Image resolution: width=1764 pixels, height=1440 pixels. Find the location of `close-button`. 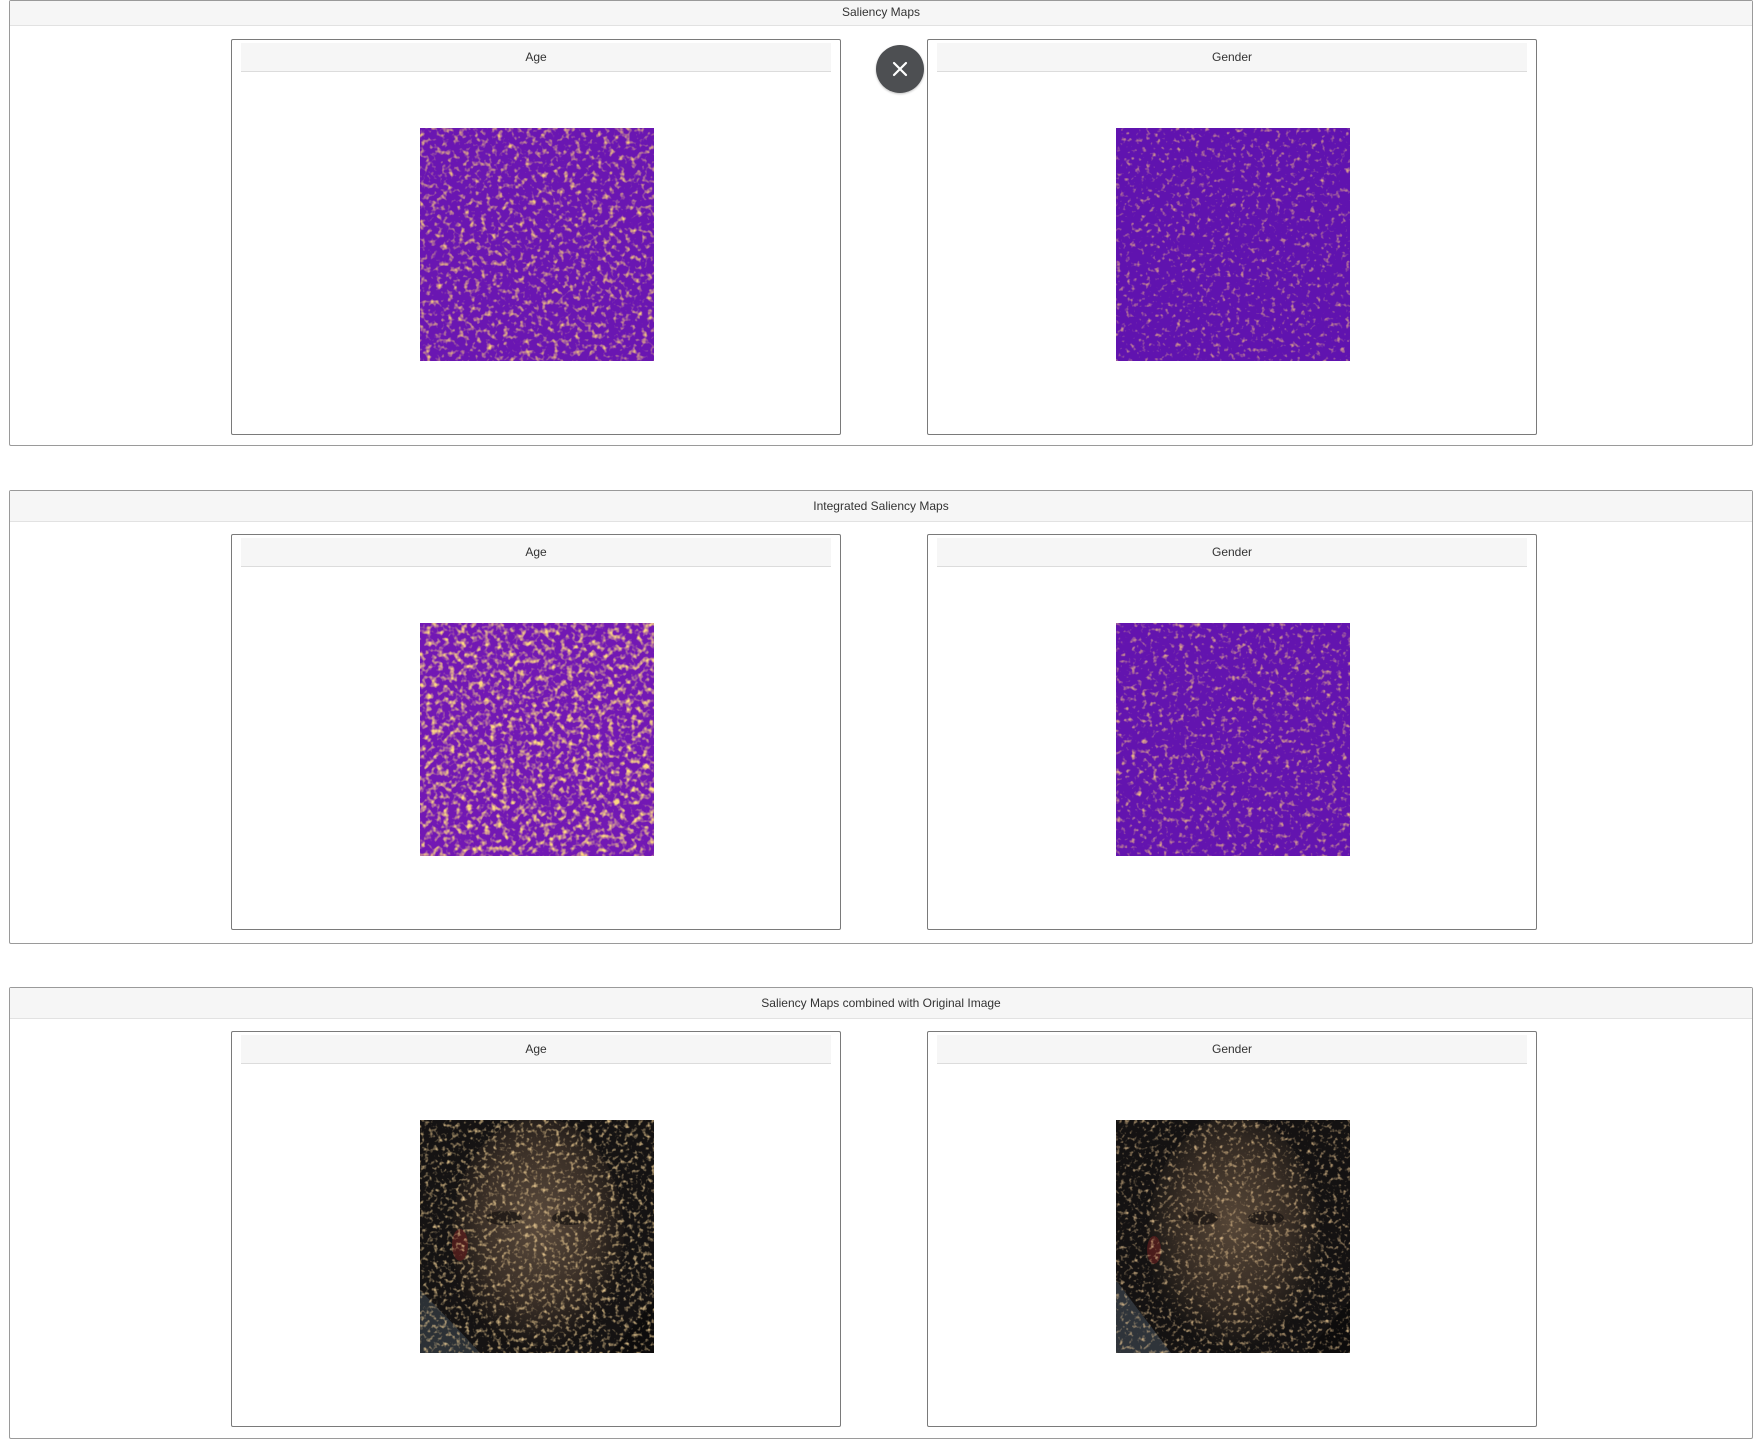

close-button is located at coordinates (900, 69).